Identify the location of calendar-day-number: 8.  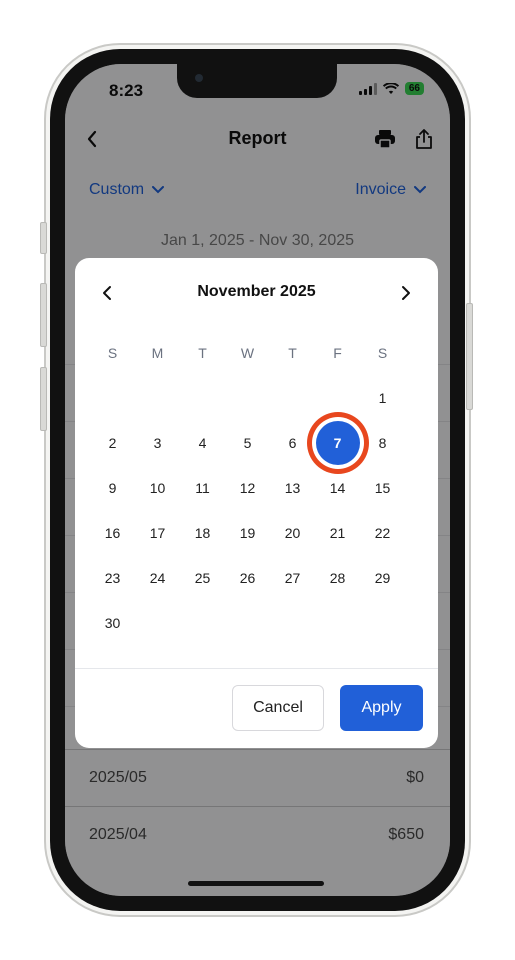
(382, 442).